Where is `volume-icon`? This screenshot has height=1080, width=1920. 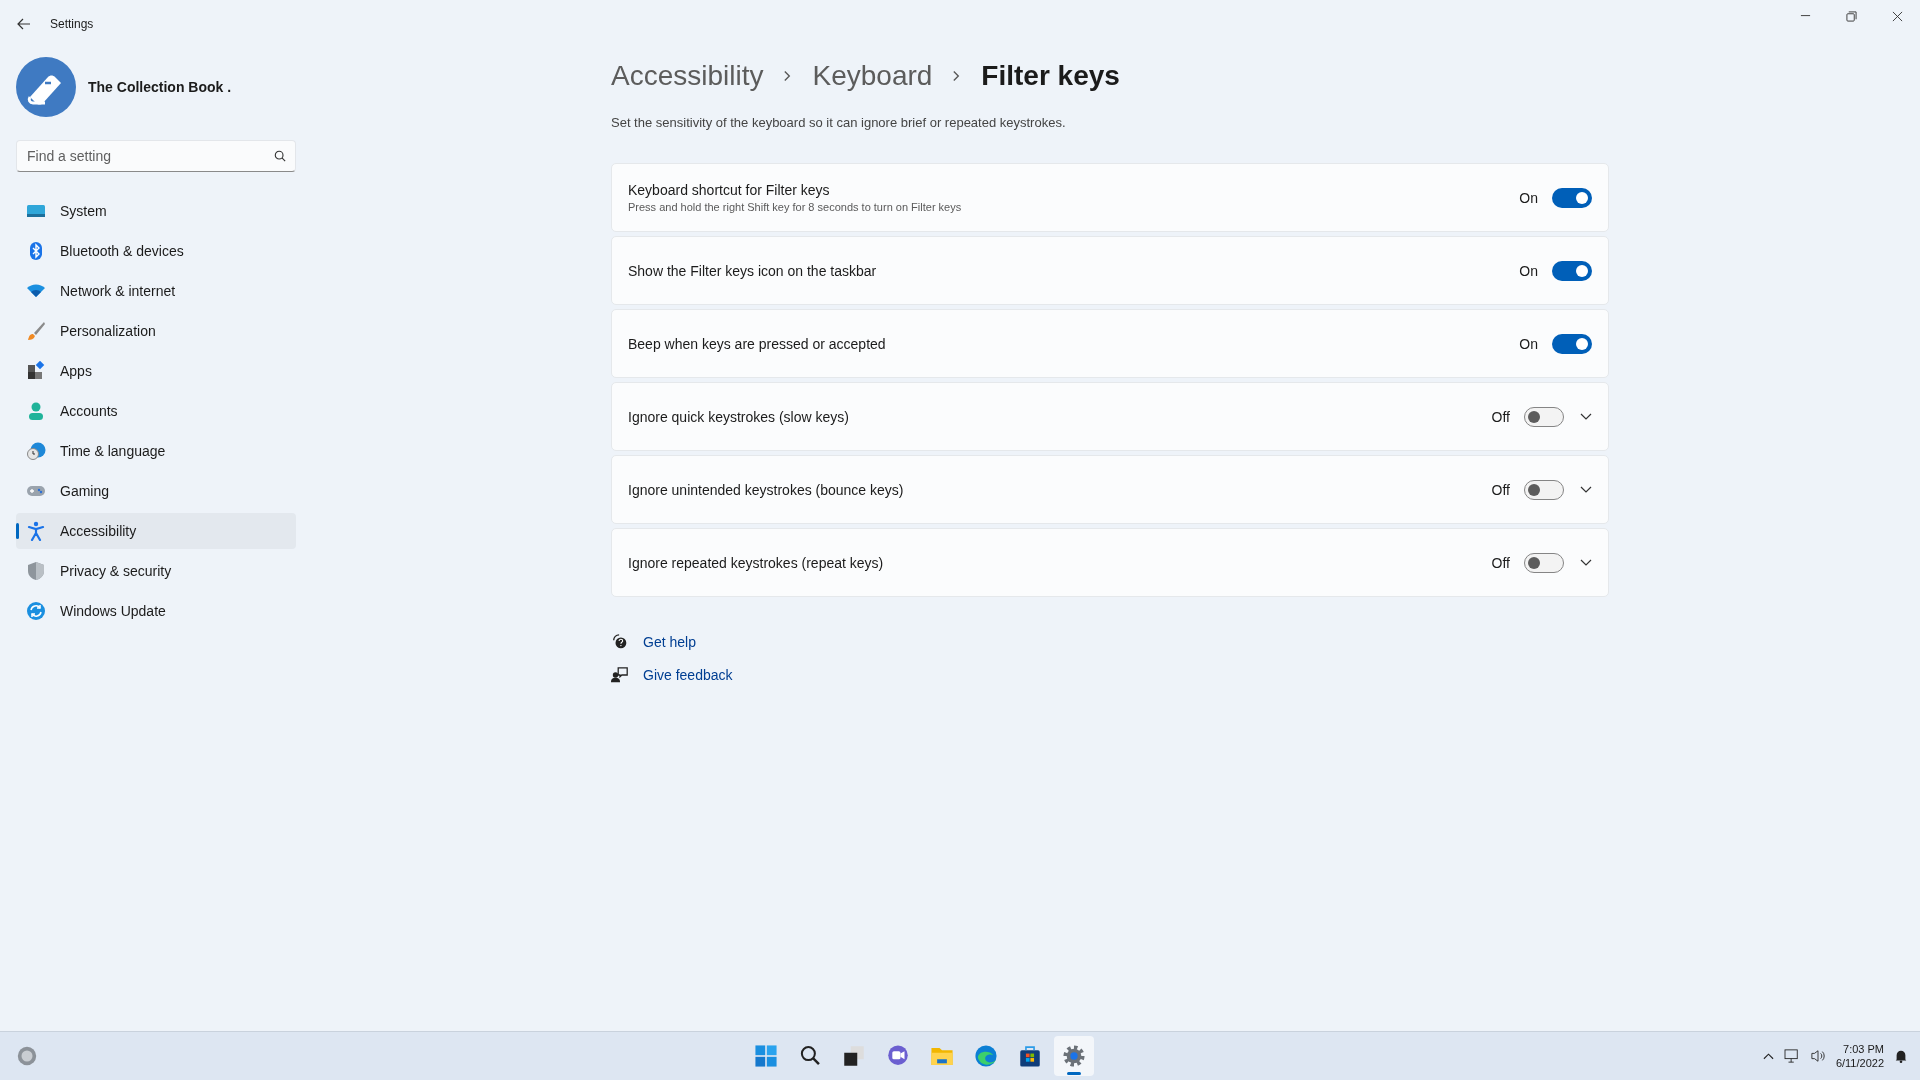 volume-icon is located at coordinates (1817, 1056).